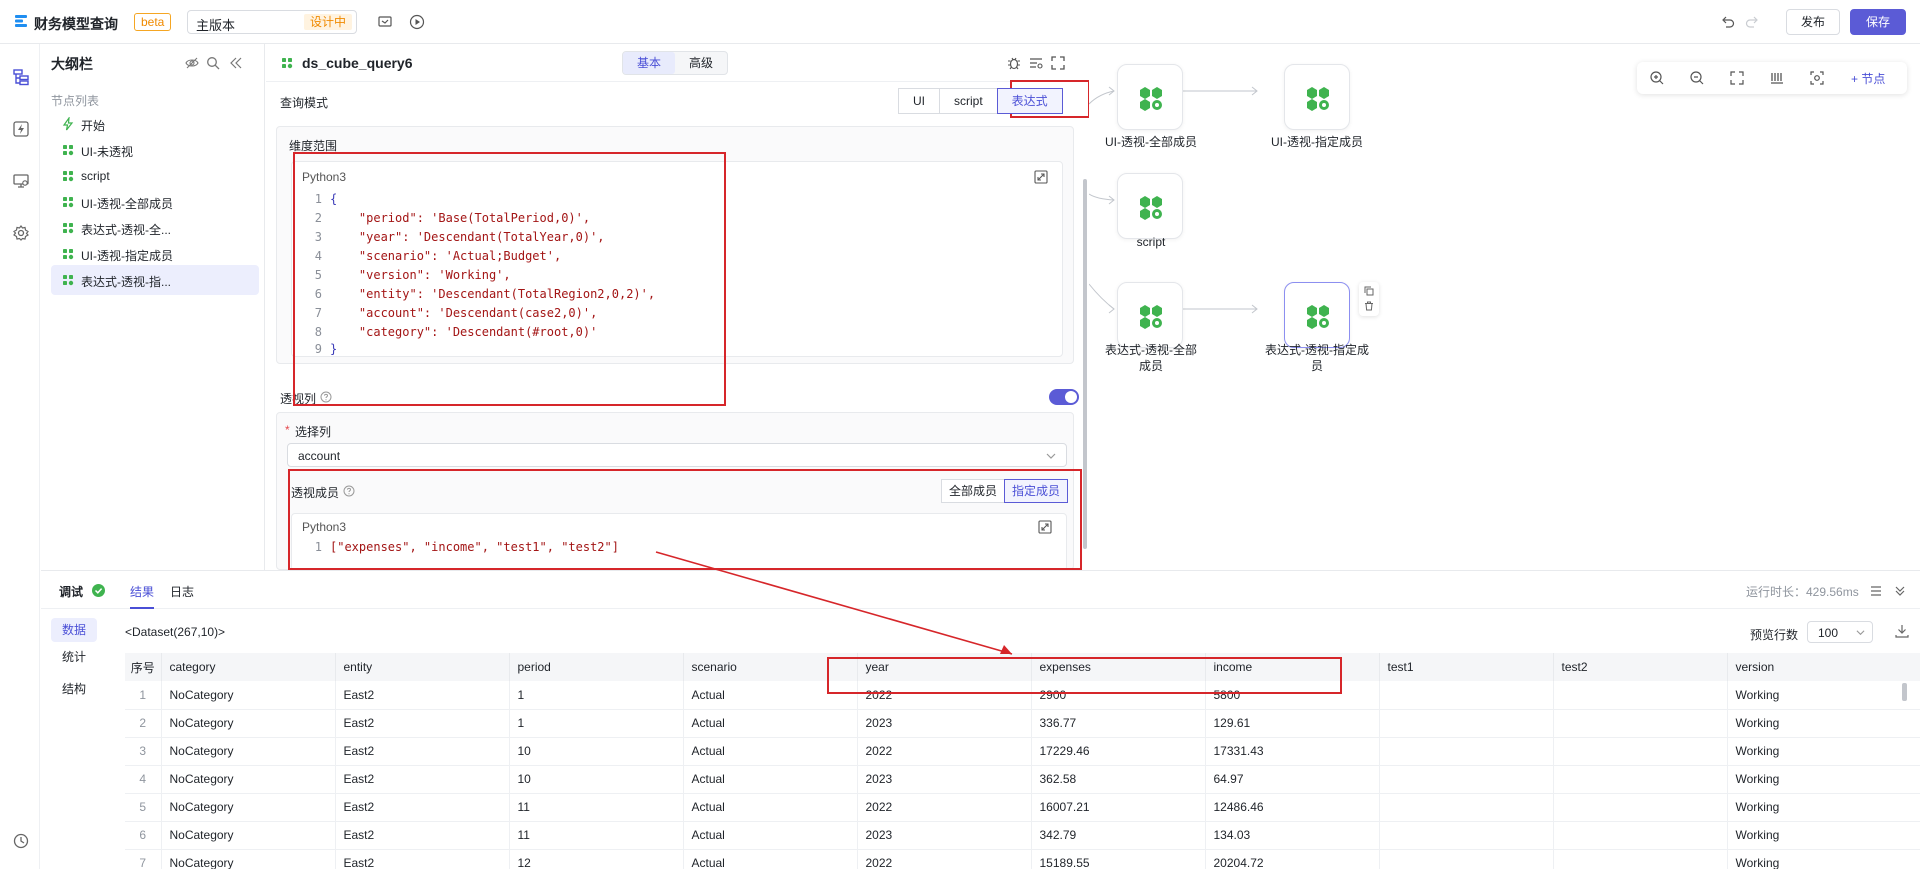 The height and width of the screenshot is (869, 1920). Describe the element at coordinates (143, 835) in the screenshot. I see `table-cell: 6` at that location.